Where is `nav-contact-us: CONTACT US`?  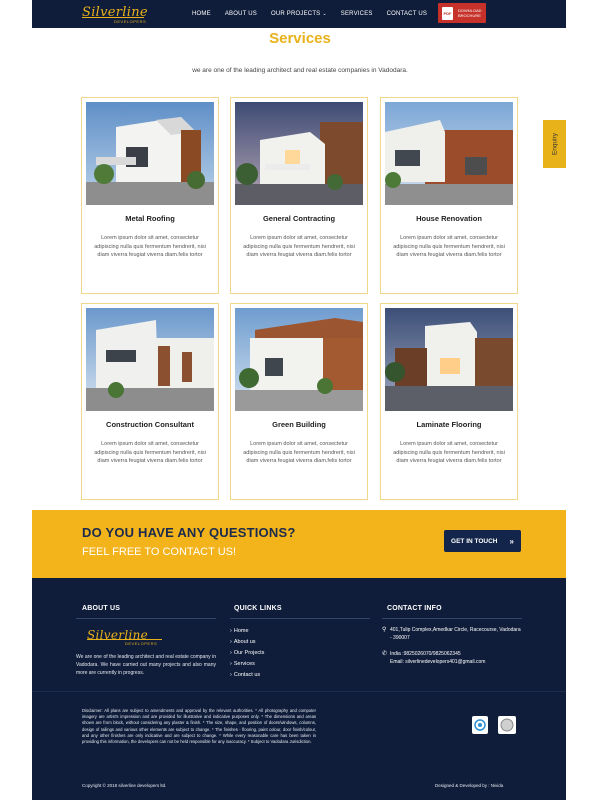 nav-contact-us: CONTACT US is located at coordinates (407, 14).